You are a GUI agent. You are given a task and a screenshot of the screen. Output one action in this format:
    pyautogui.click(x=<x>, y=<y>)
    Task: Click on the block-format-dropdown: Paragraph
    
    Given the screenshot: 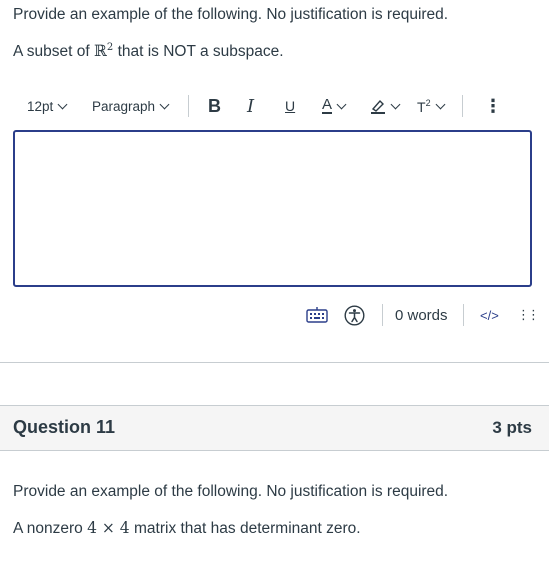 What is the action you would take?
    pyautogui.click(x=131, y=106)
    